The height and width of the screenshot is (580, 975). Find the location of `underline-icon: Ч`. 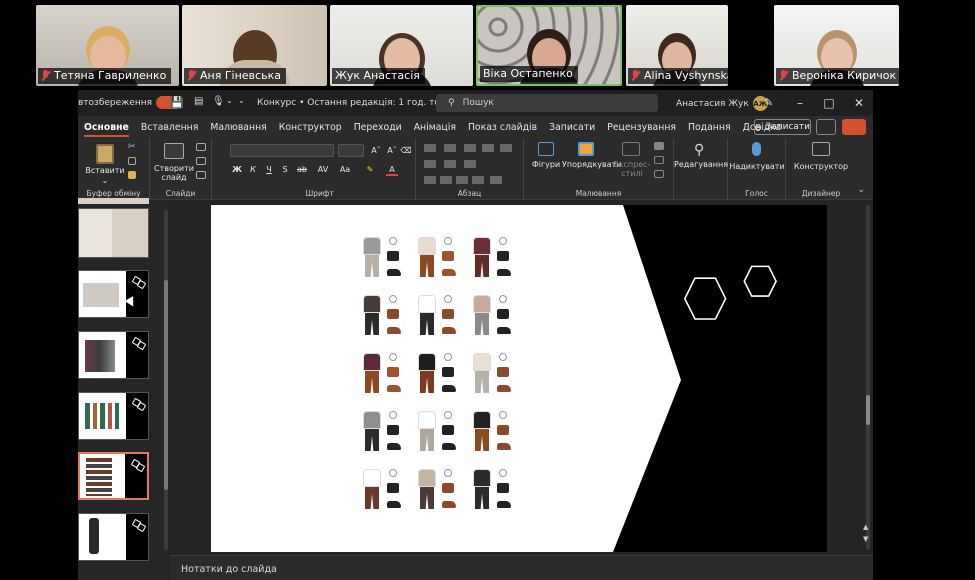

underline-icon: Ч is located at coordinates (269, 169).